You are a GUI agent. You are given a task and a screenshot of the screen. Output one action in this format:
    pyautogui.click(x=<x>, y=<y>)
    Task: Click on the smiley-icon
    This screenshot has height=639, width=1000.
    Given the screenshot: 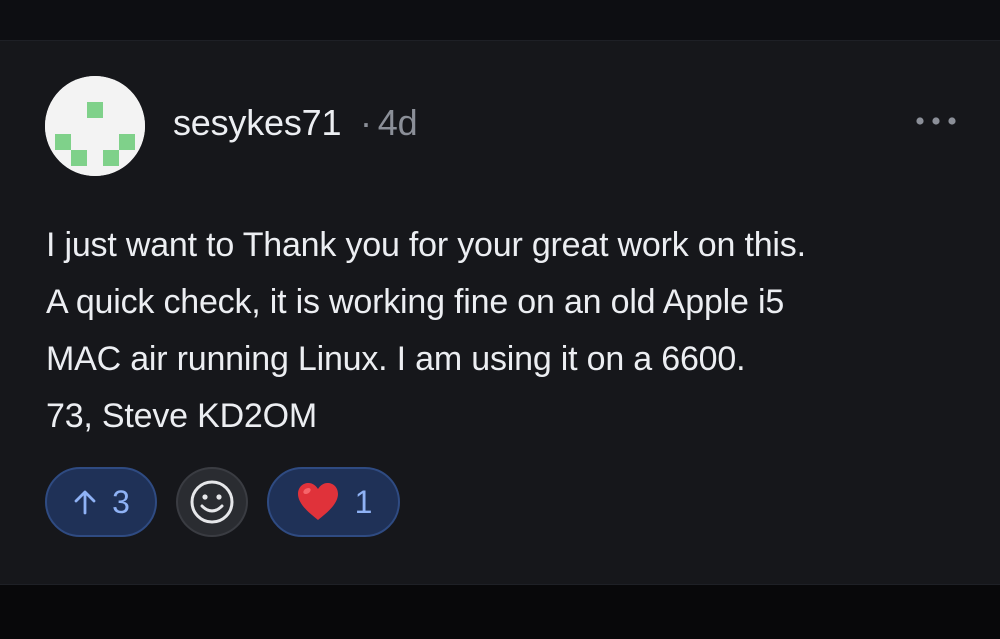 What is the action you would take?
    pyautogui.click(x=212, y=502)
    